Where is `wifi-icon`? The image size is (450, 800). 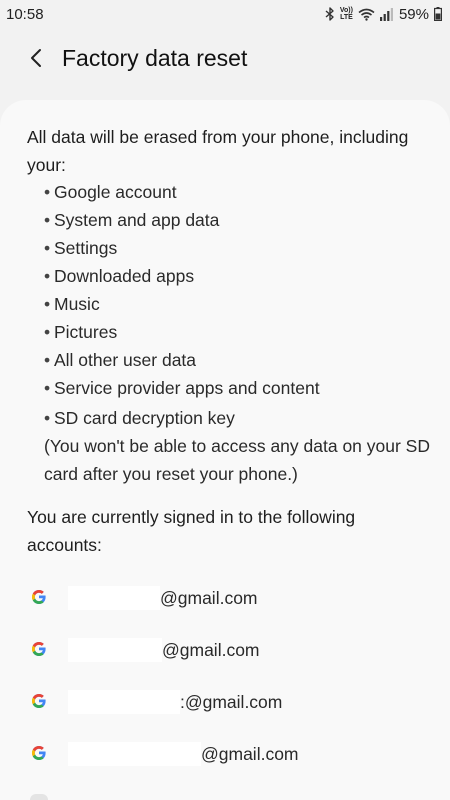 wifi-icon is located at coordinates (366, 14).